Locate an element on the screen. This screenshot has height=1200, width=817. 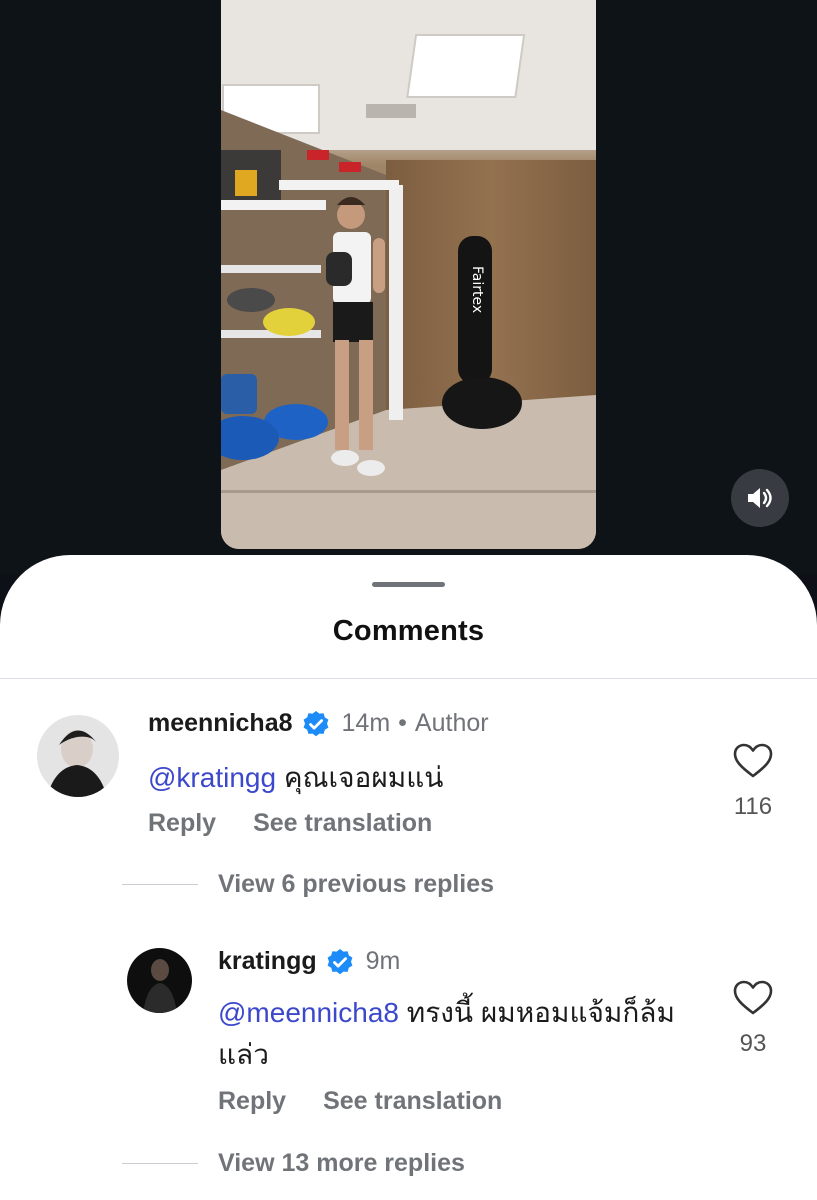
divider is located at coordinates (408, 678).